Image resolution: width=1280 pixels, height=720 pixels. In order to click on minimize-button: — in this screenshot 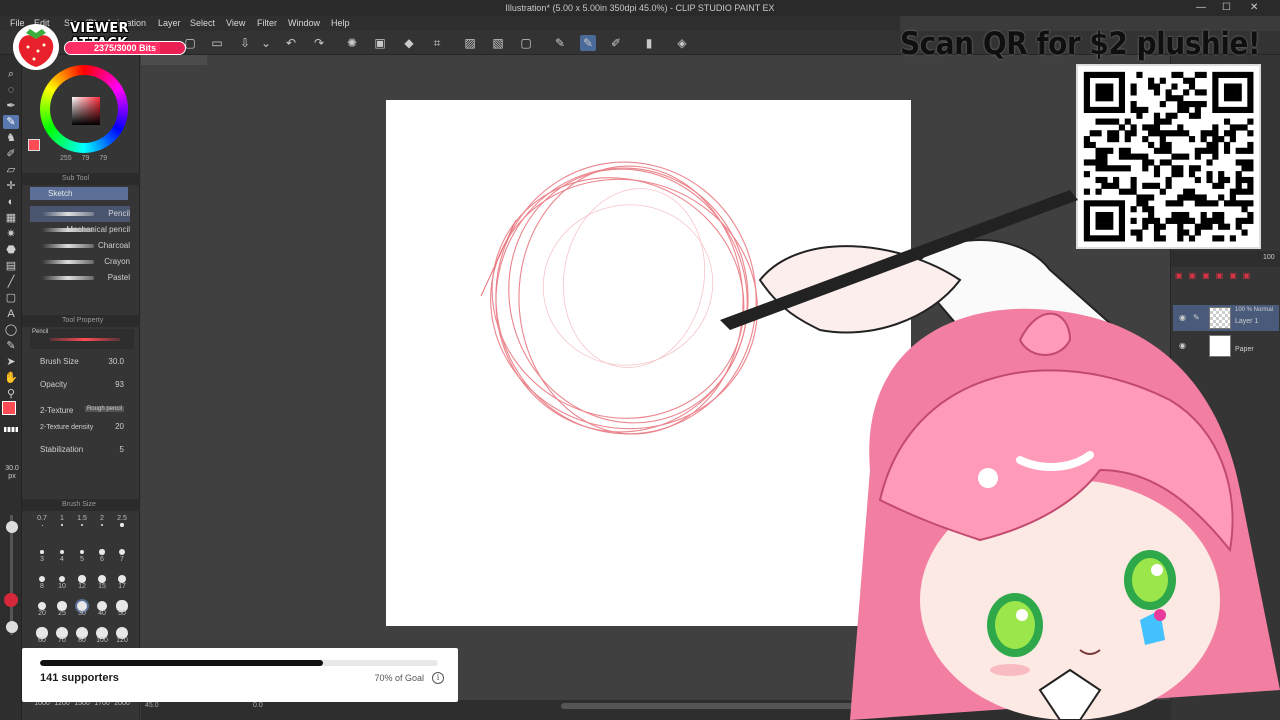, I will do `click(1201, 8)`.